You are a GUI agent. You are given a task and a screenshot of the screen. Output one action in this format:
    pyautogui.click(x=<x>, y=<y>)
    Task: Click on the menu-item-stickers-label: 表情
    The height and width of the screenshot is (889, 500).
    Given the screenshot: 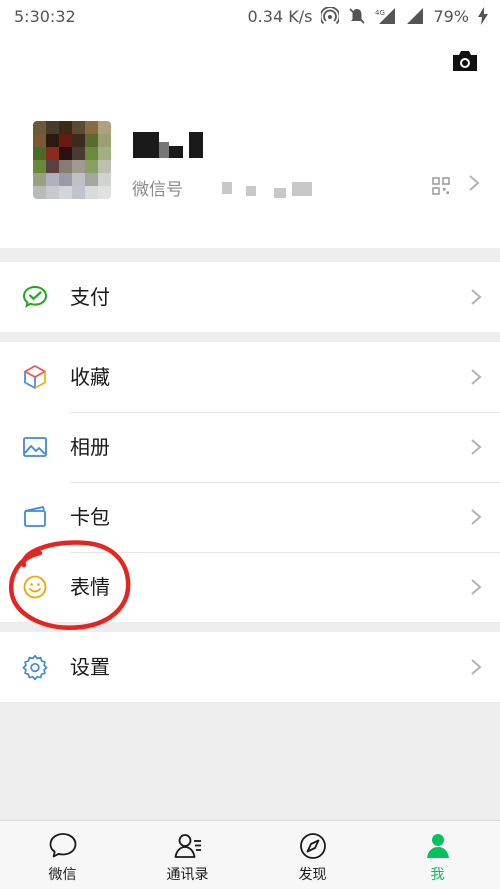 What is the action you would take?
    pyautogui.click(x=90, y=587)
    